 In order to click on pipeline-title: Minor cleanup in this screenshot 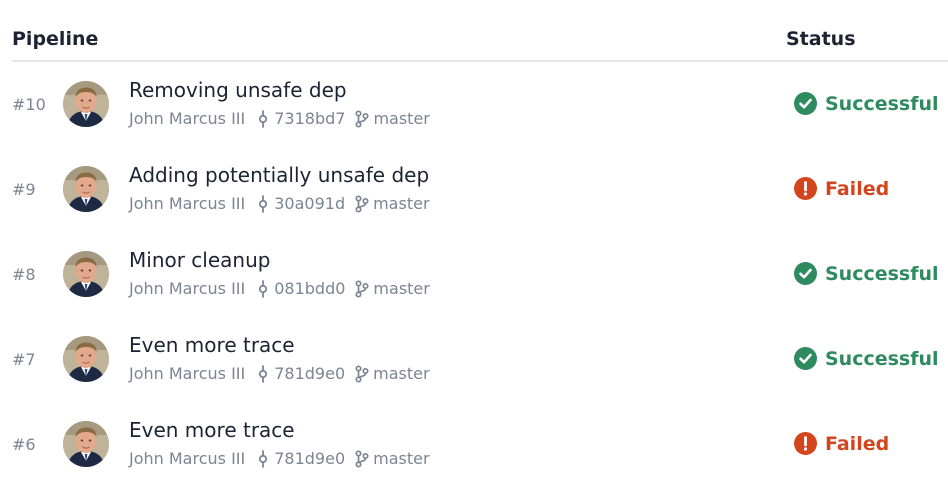, I will do `click(199, 260)`.